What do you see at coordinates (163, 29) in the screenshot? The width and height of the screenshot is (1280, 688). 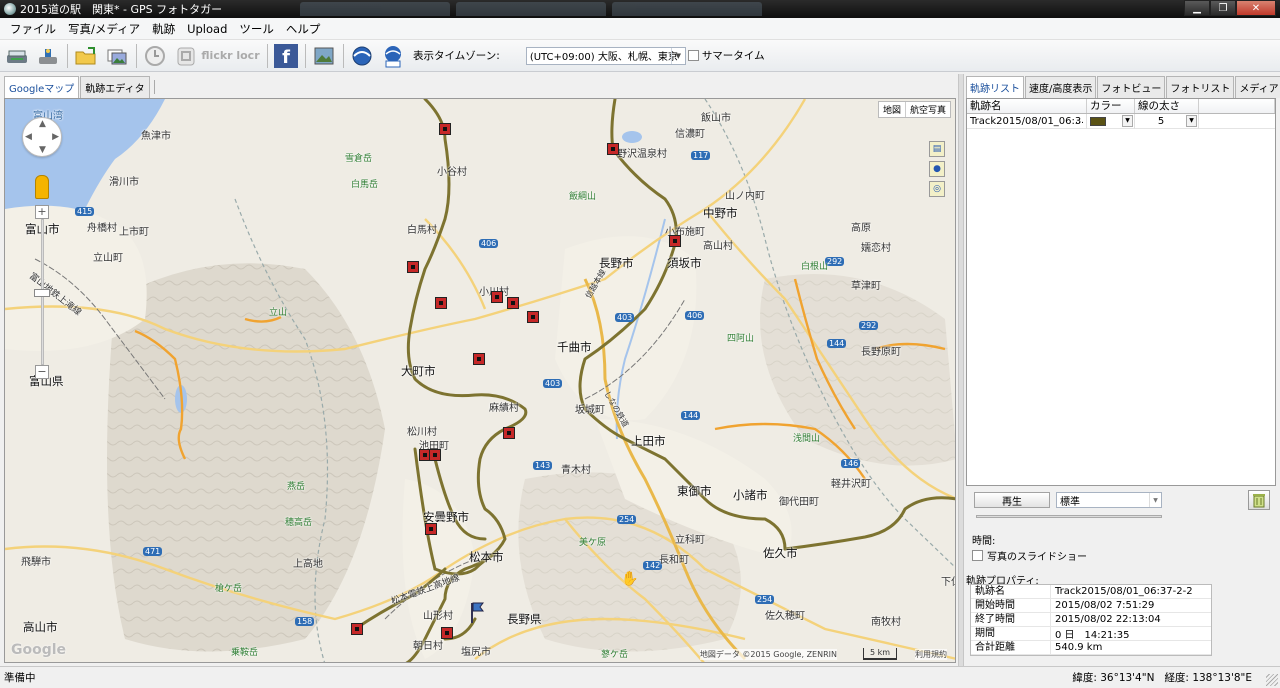 I see `menu-track: 軌跡` at bounding box center [163, 29].